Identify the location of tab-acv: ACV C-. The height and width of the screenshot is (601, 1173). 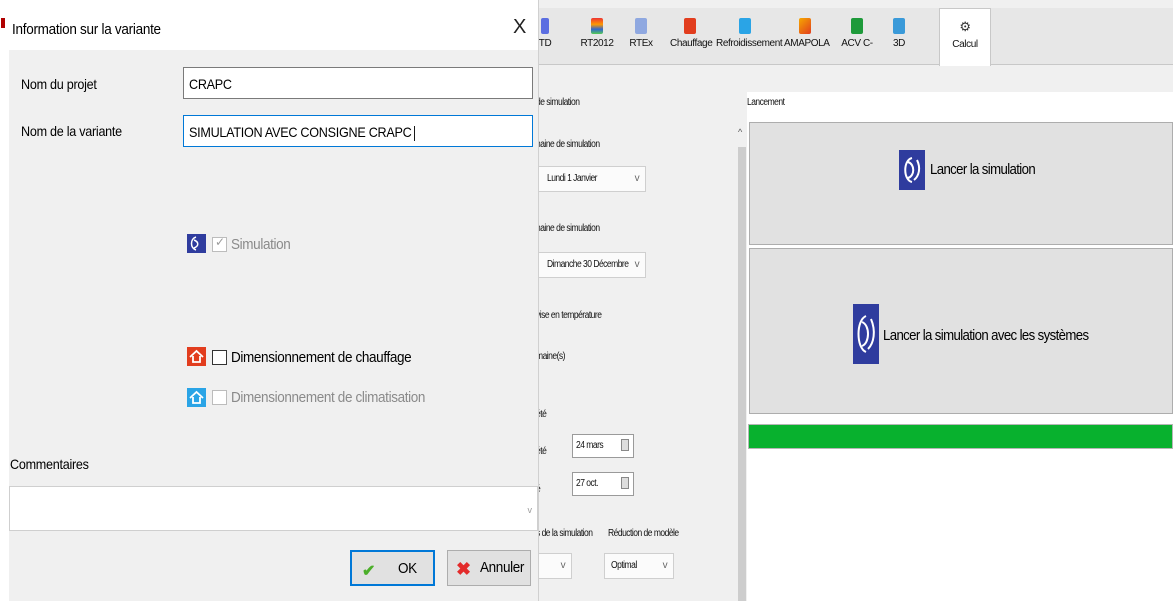
(857, 36).